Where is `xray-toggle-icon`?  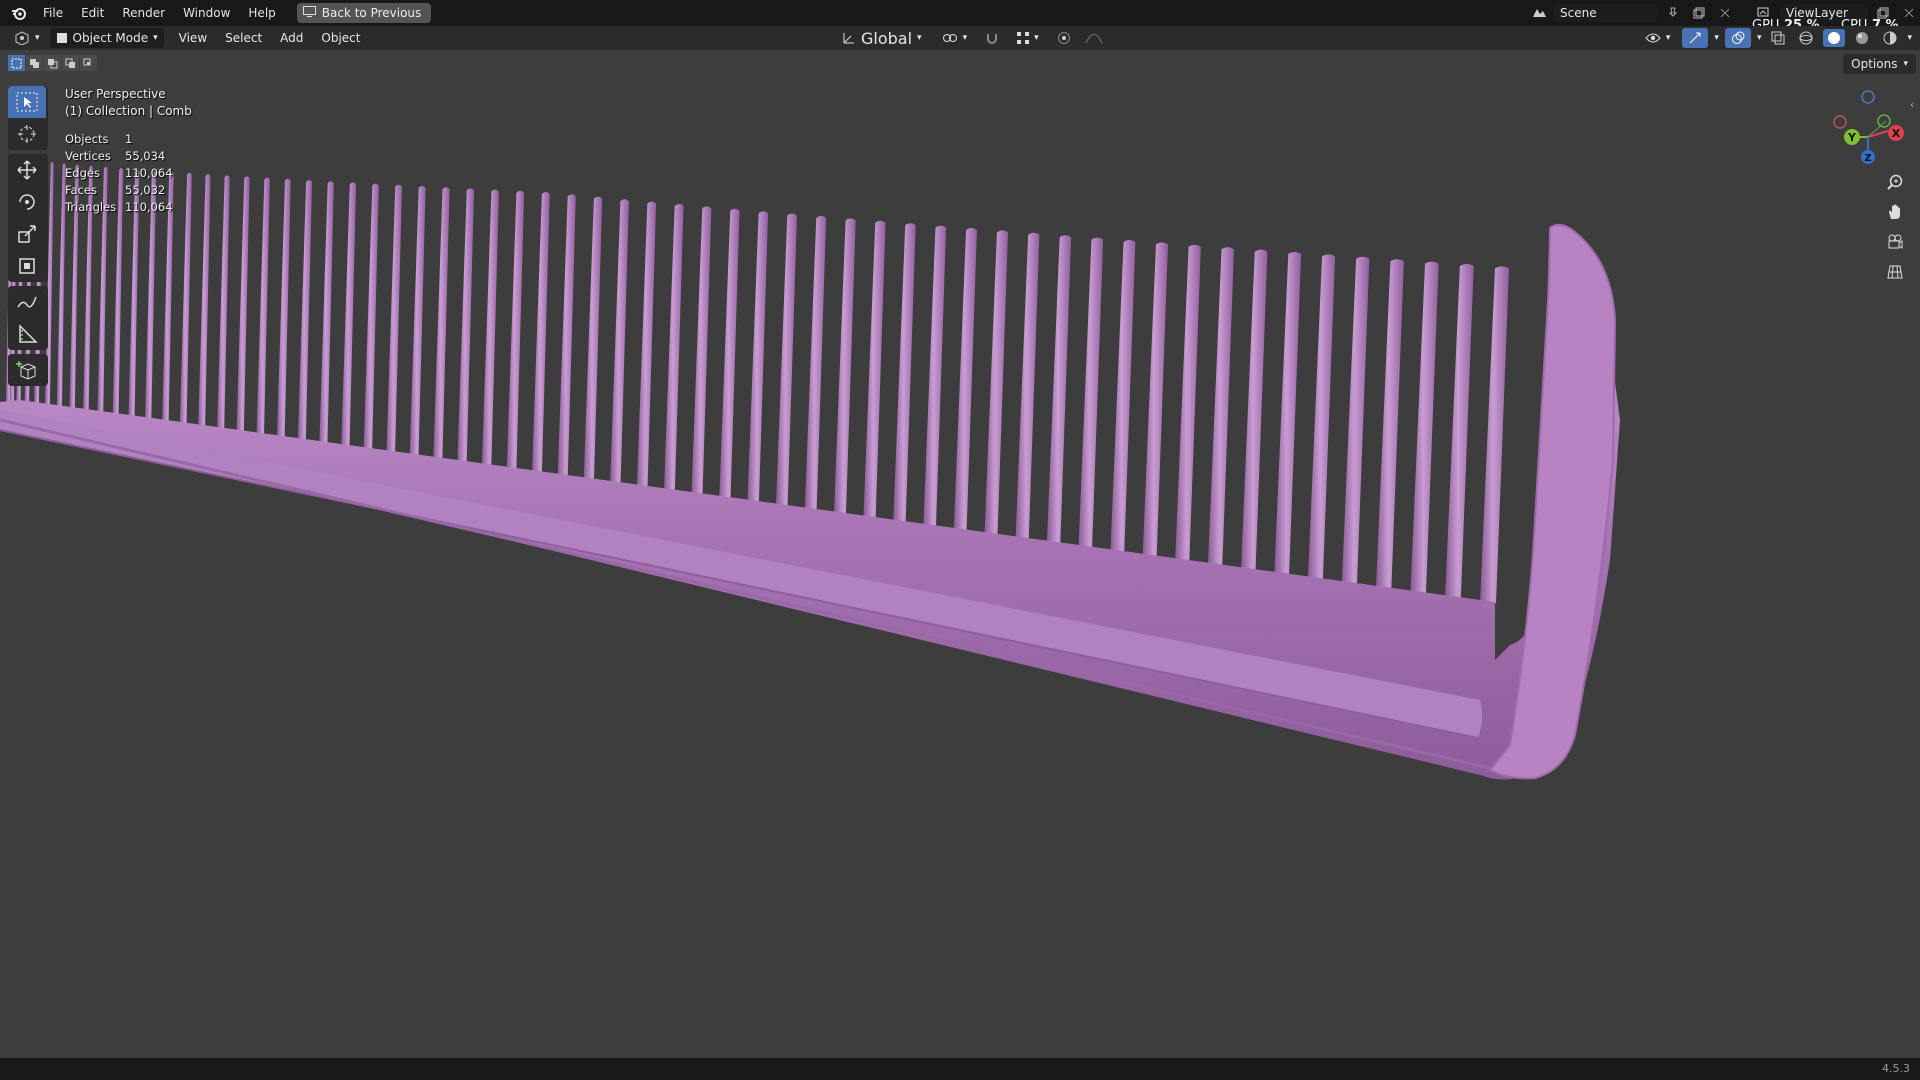
xray-toggle-icon is located at coordinates (1778, 38).